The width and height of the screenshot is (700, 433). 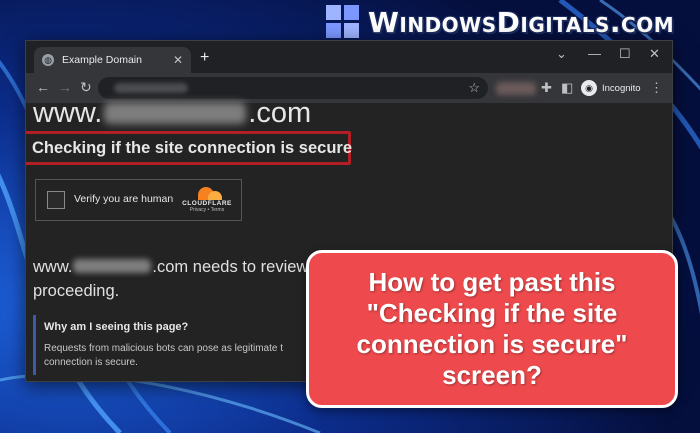 What do you see at coordinates (594, 53) in the screenshot?
I see `minimize-icon: —` at bounding box center [594, 53].